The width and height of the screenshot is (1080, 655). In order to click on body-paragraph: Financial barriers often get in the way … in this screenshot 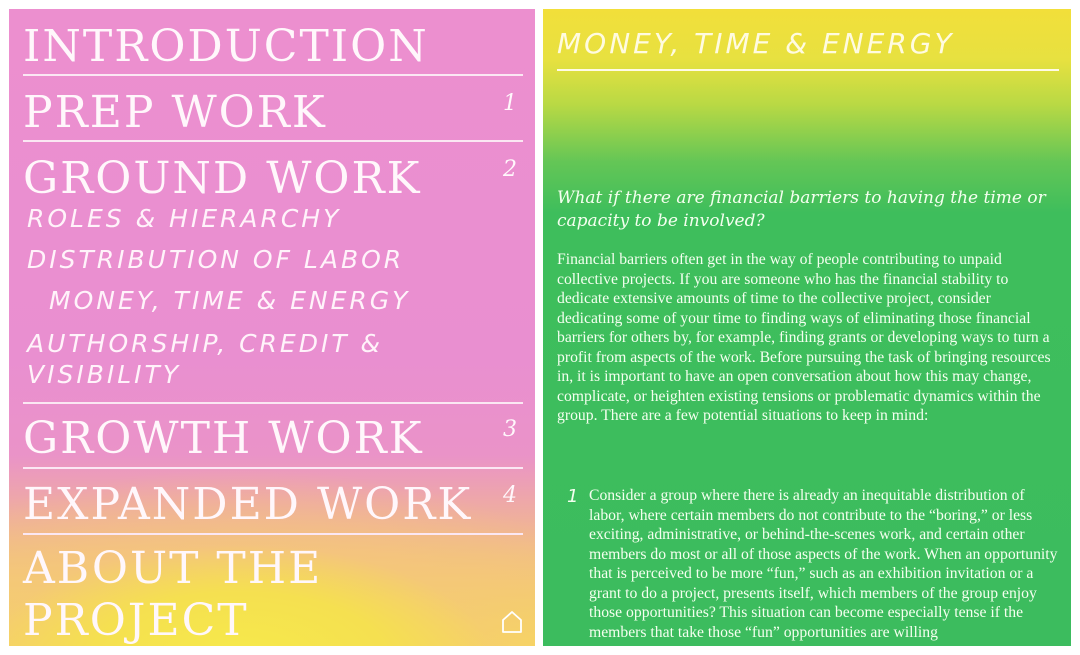, I will do `click(804, 337)`.